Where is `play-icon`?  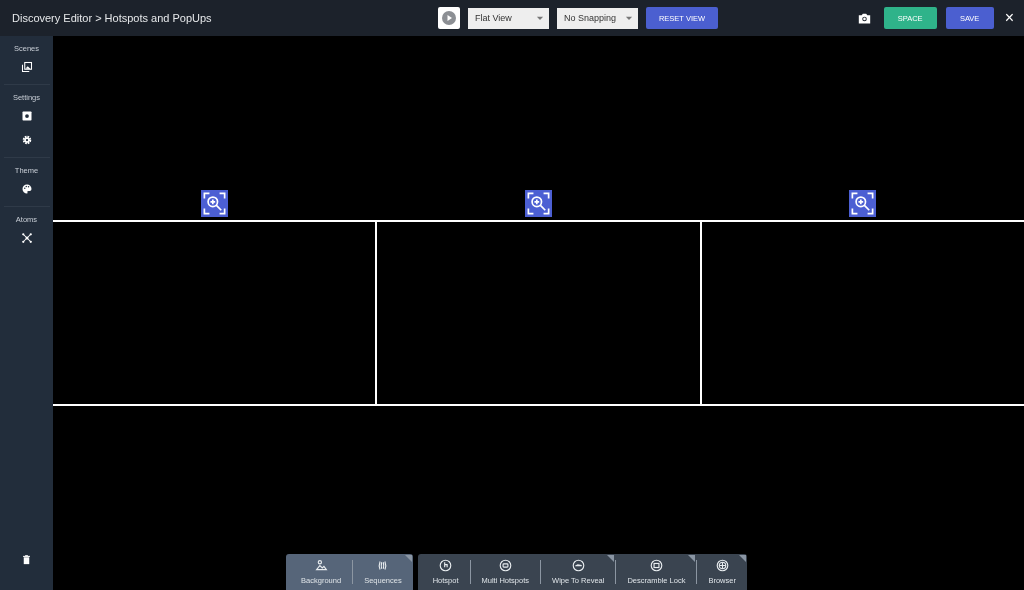
play-icon is located at coordinates (449, 18).